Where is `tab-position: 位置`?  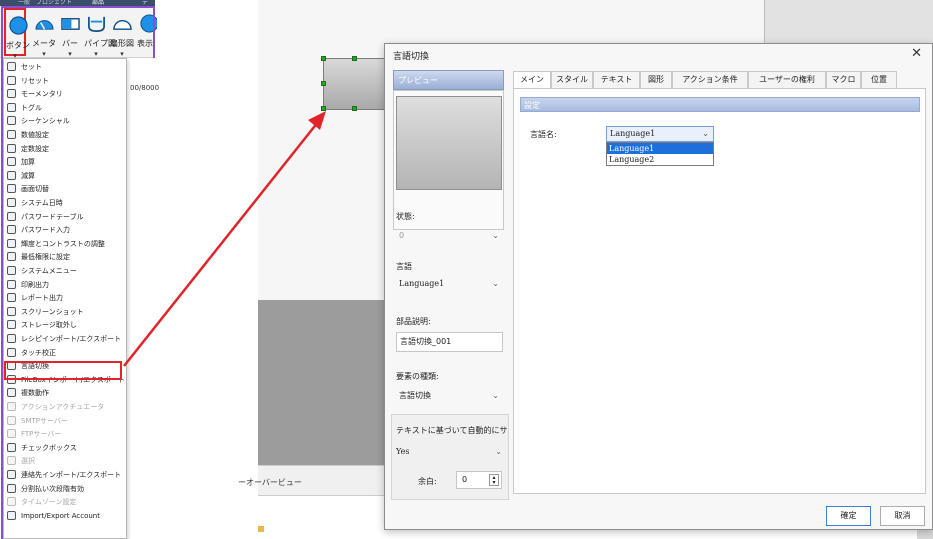 tab-position: 位置 is located at coordinates (879, 79).